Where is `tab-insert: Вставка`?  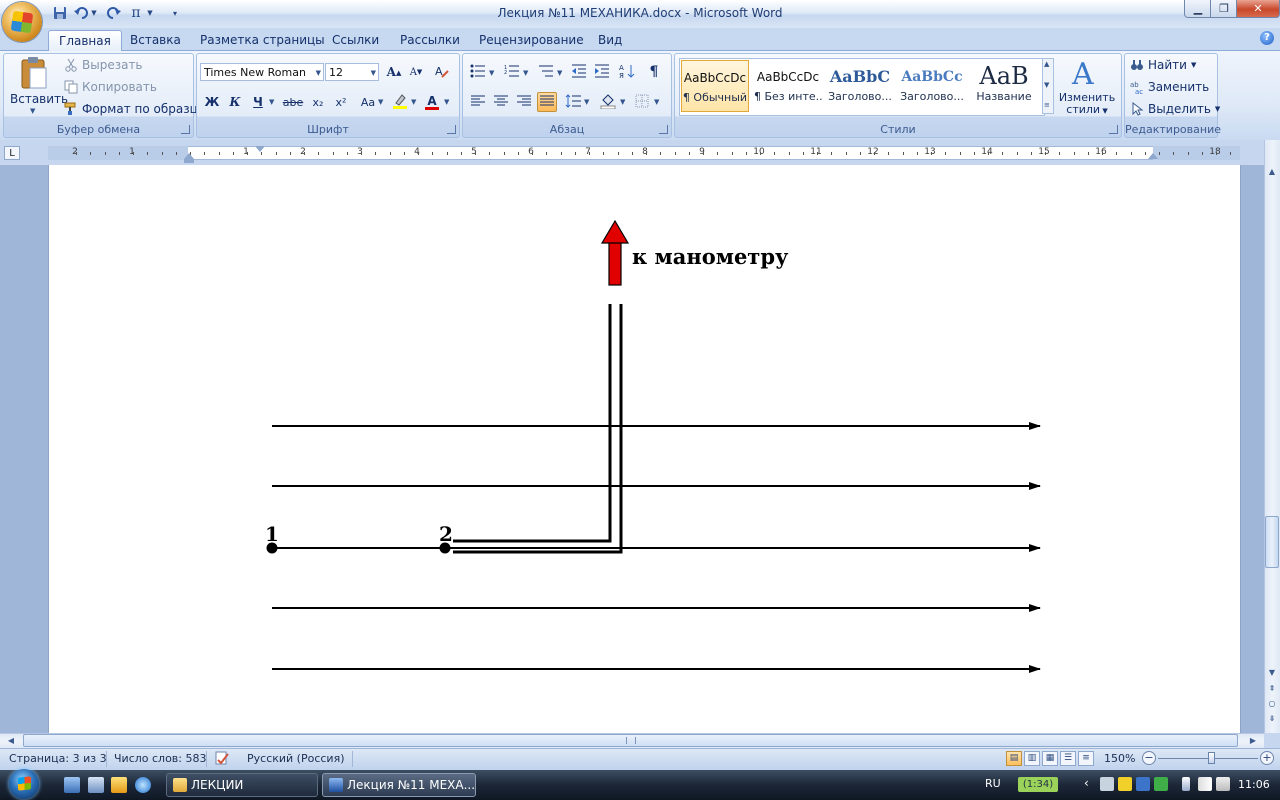
tab-insert: Вставка is located at coordinates (155, 40).